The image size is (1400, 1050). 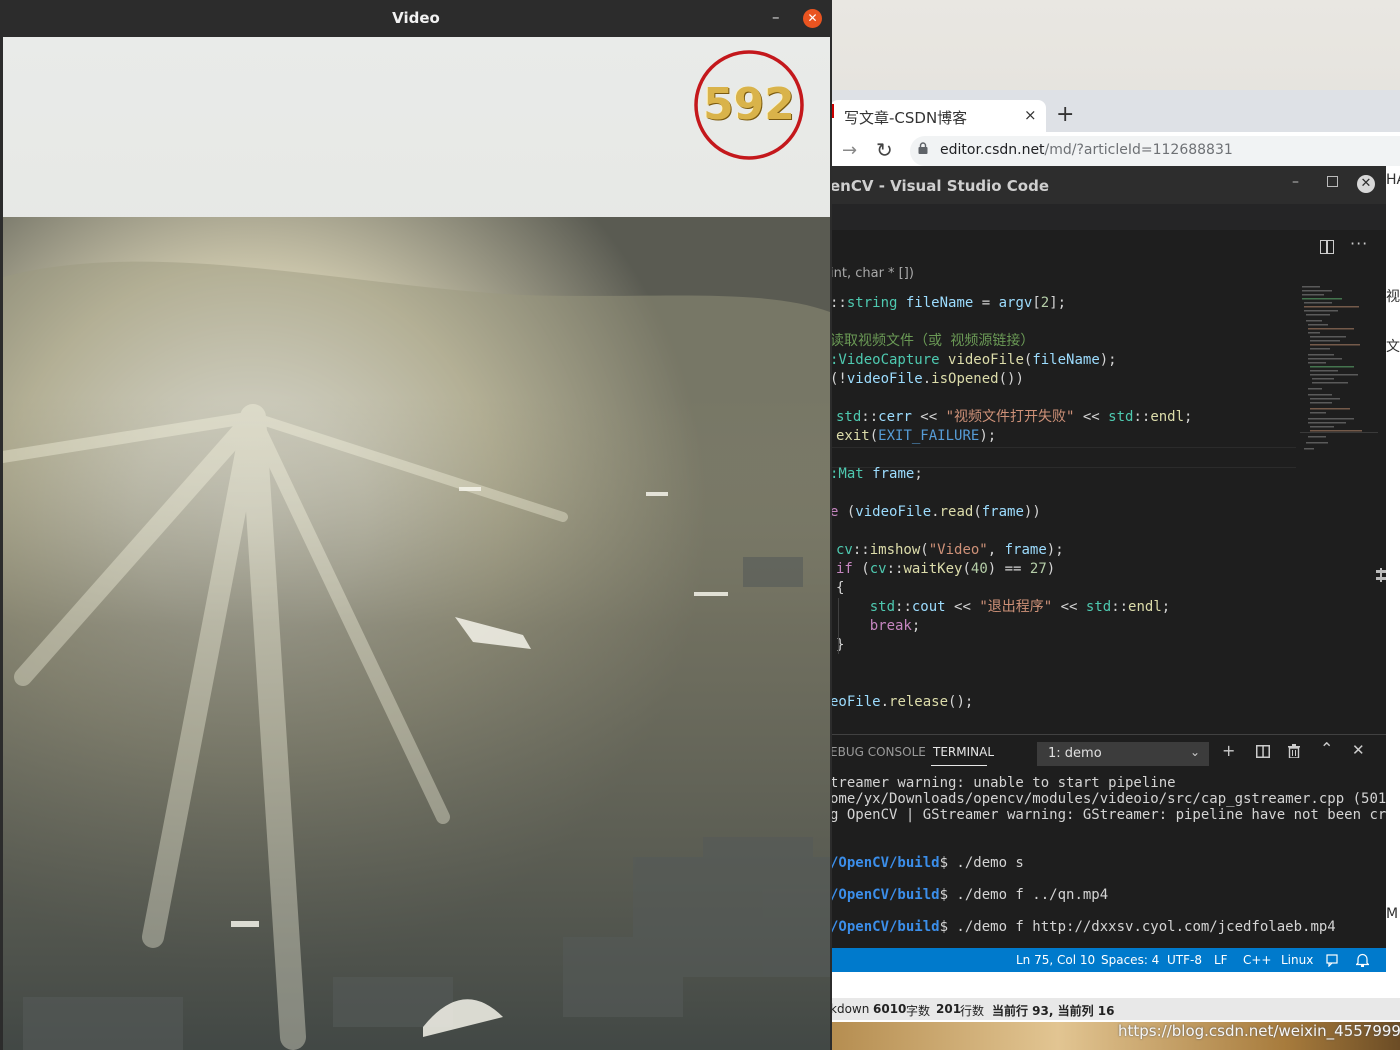 I want to click on reload-icon: ↻, so click(x=884, y=150).